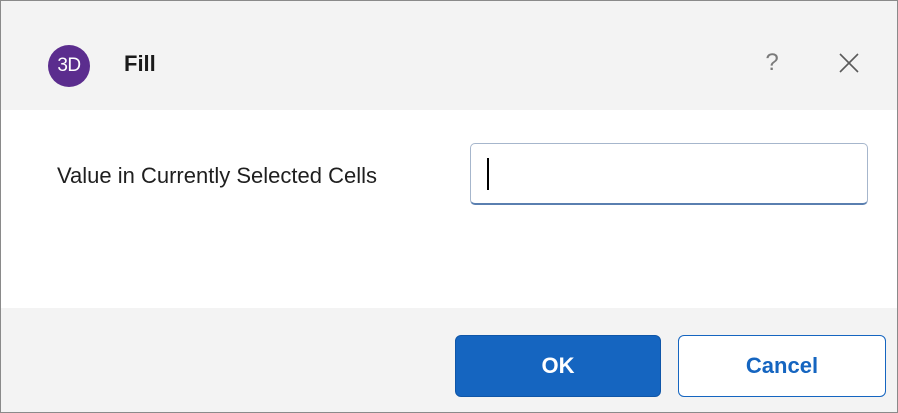  I want to click on cancel-button: Cancel, so click(782, 366).